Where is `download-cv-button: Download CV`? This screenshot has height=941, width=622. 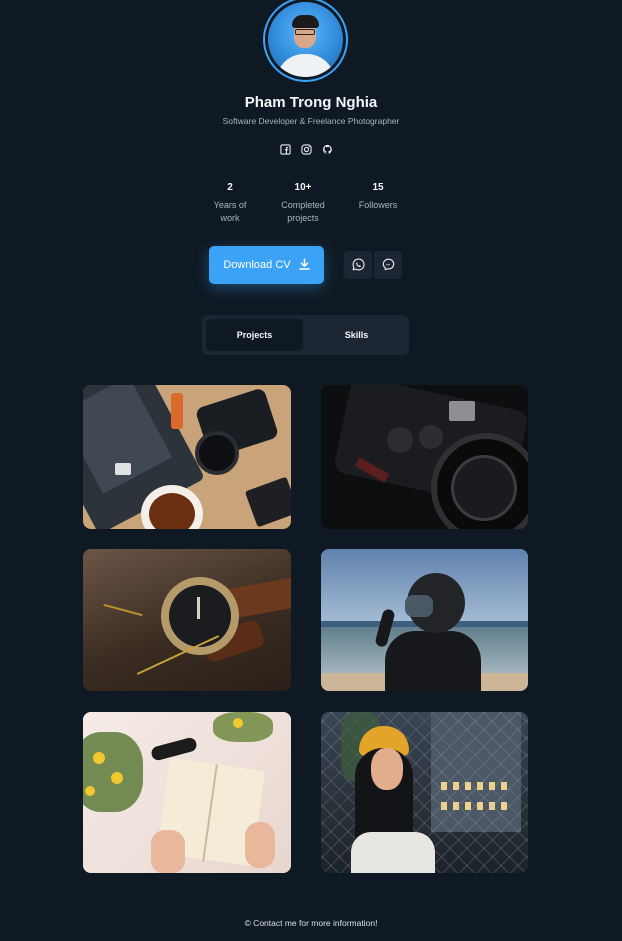
download-cv-button: Download CV is located at coordinates (266, 265).